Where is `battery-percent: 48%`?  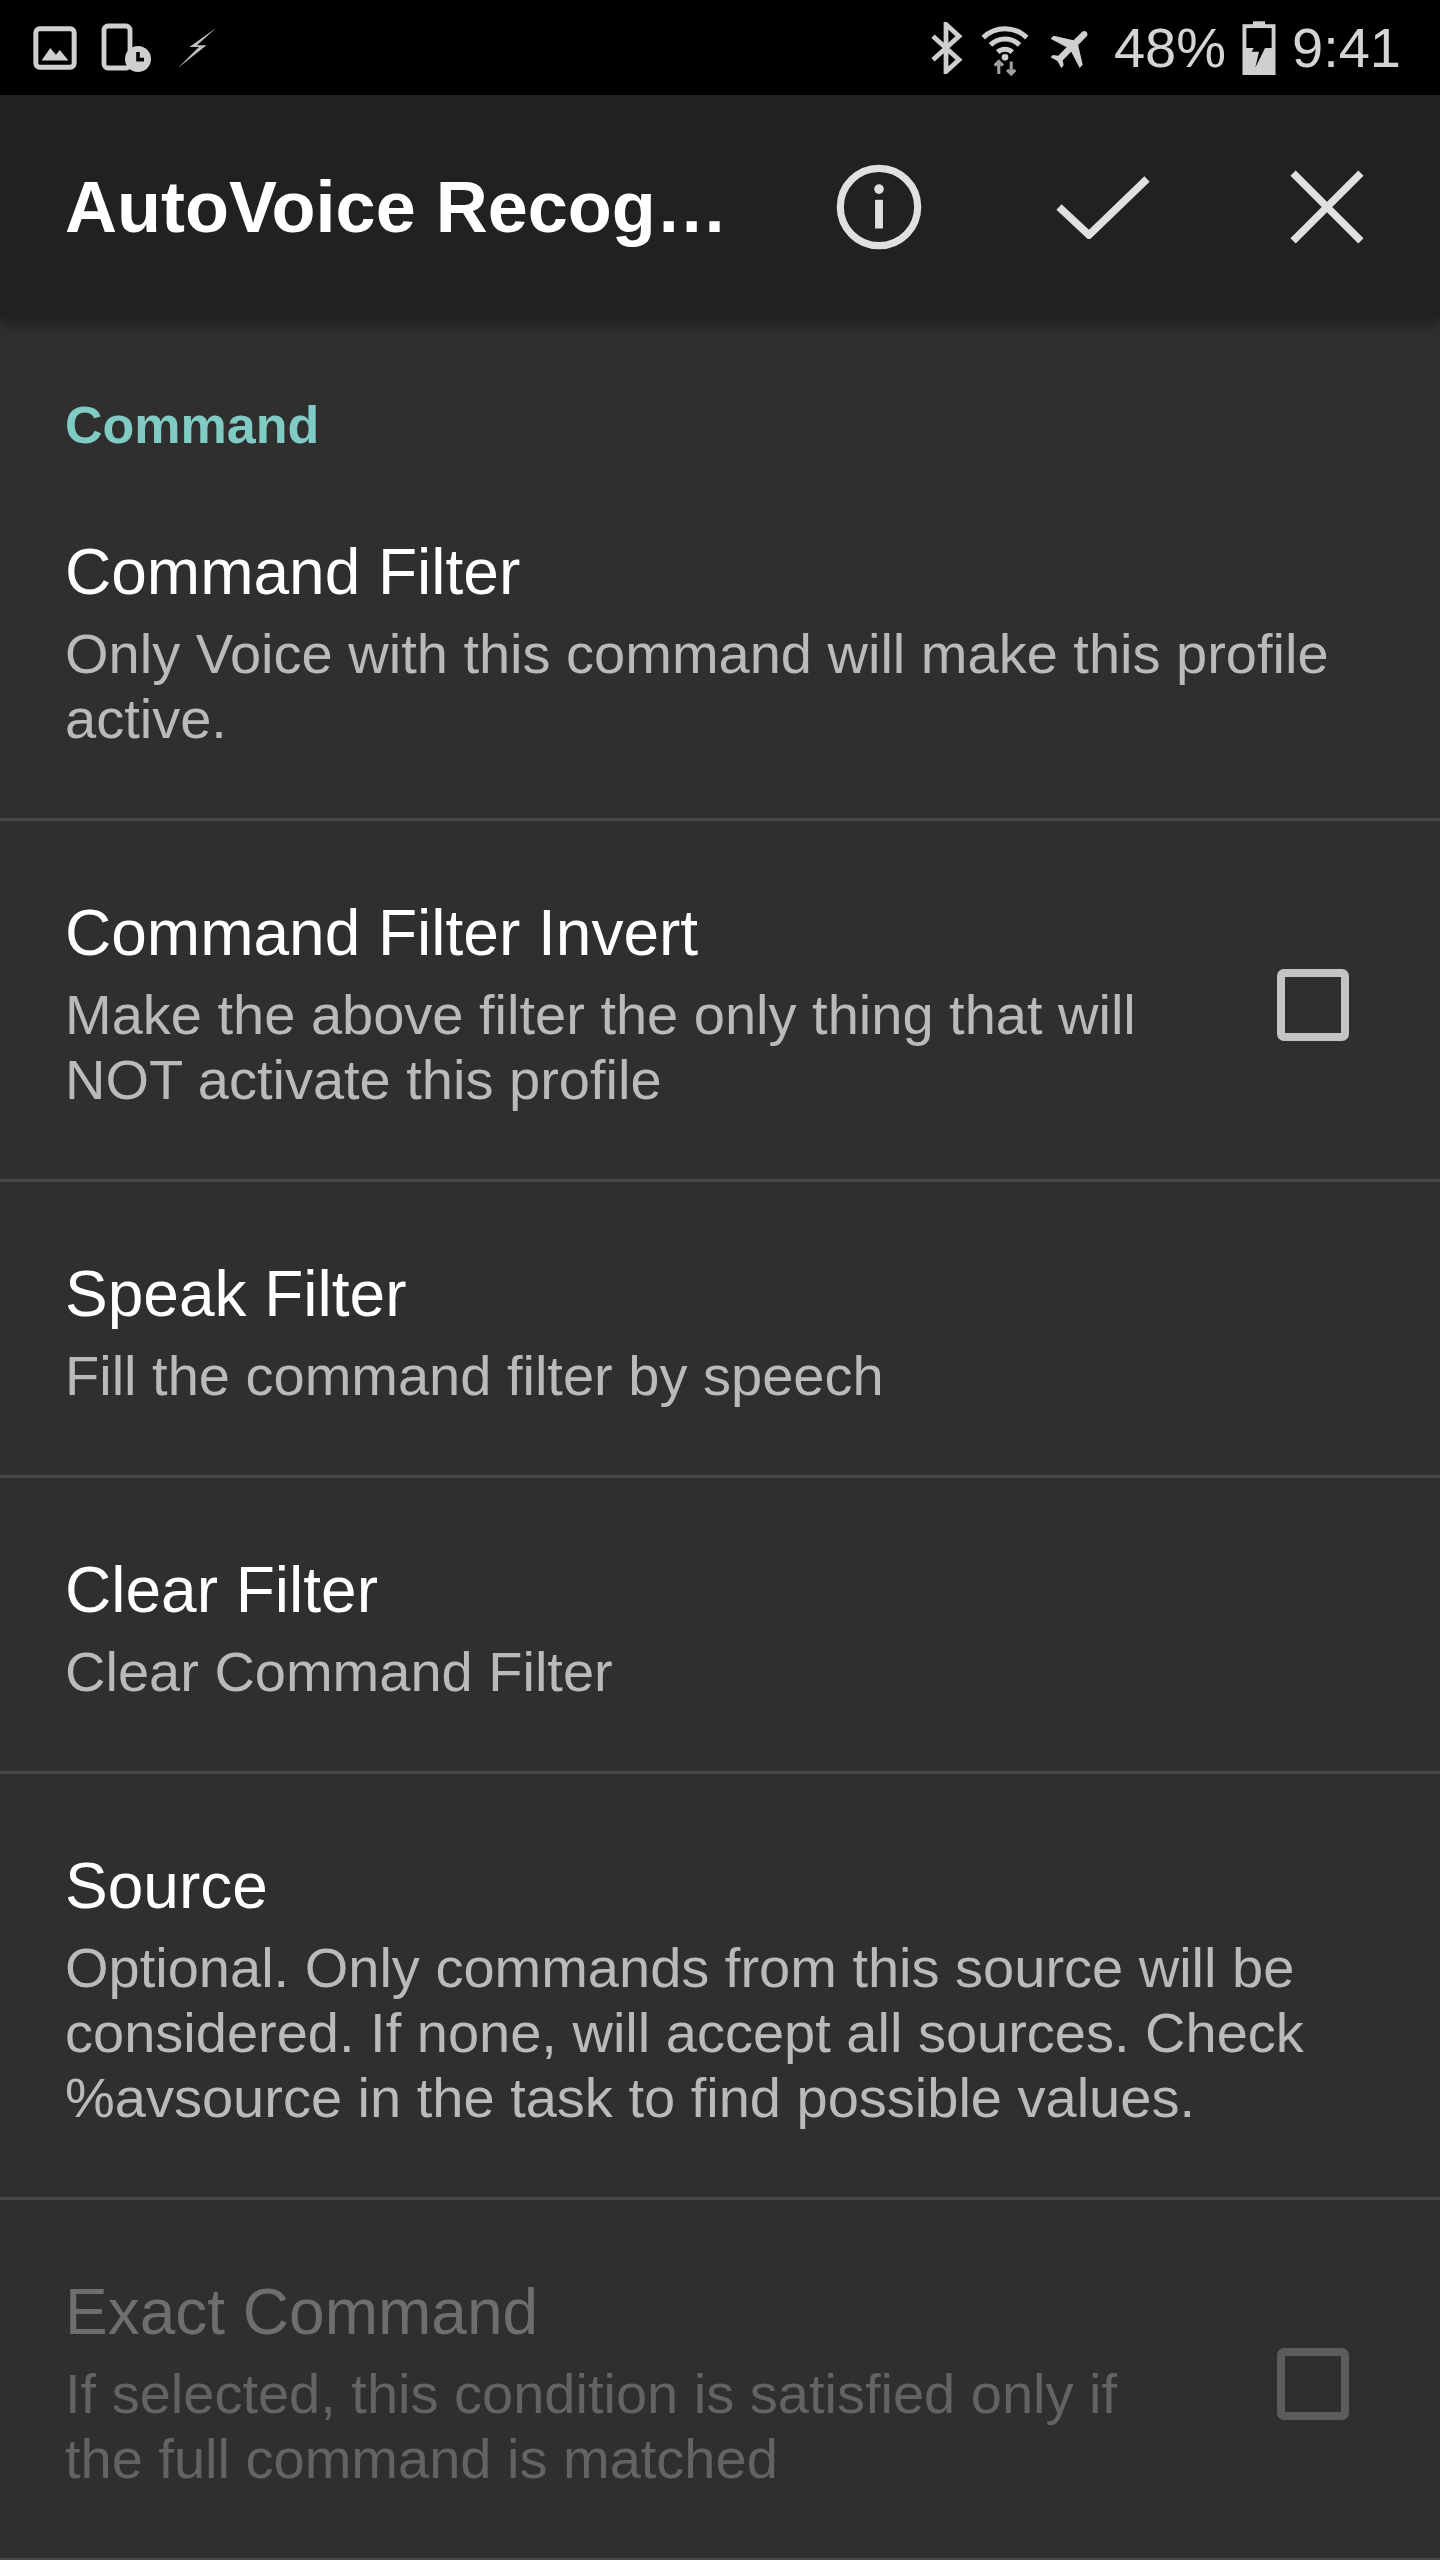 battery-percent: 48% is located at coordinates (1169, 47).